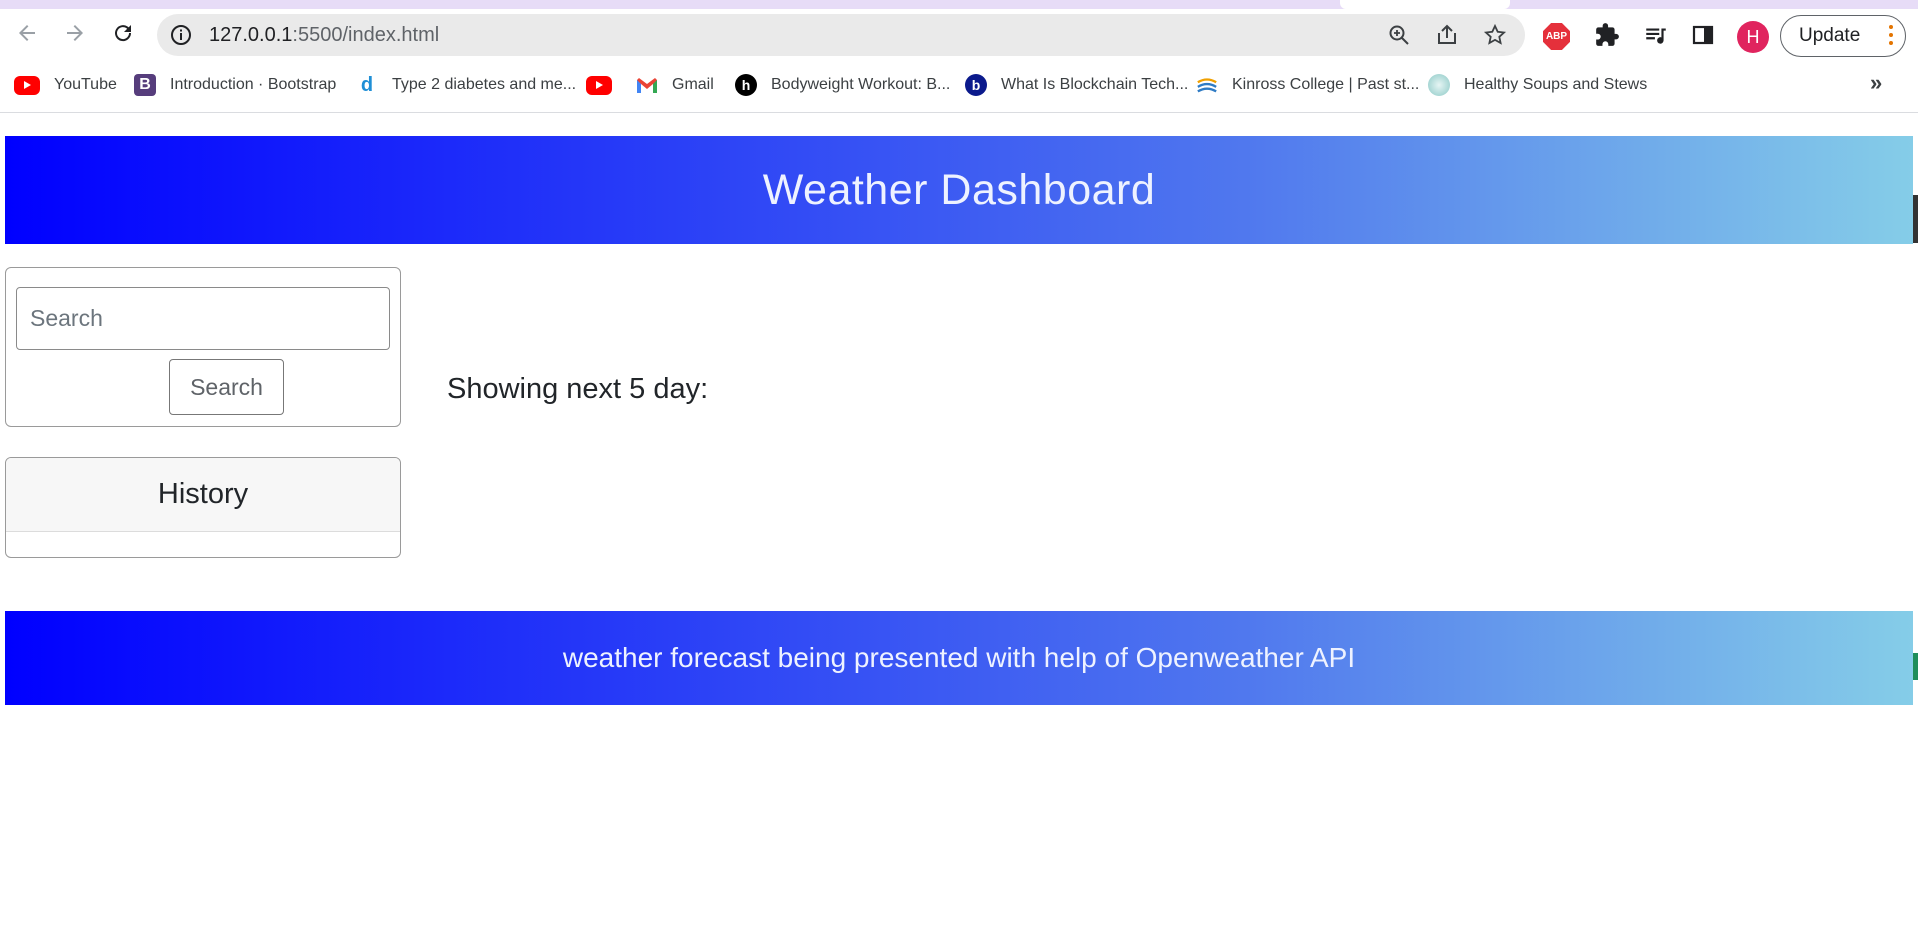  I want to click on info-icon, so click(181, 35).